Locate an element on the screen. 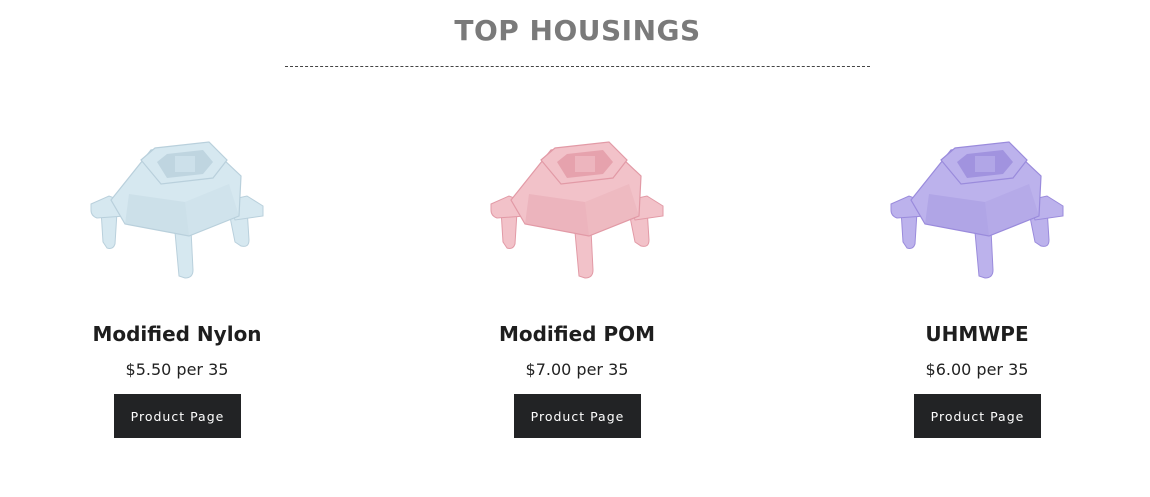  product-card-modified-pom: Modified POM $7.00 per 35 Product Page is located at coordinates (577, 279).